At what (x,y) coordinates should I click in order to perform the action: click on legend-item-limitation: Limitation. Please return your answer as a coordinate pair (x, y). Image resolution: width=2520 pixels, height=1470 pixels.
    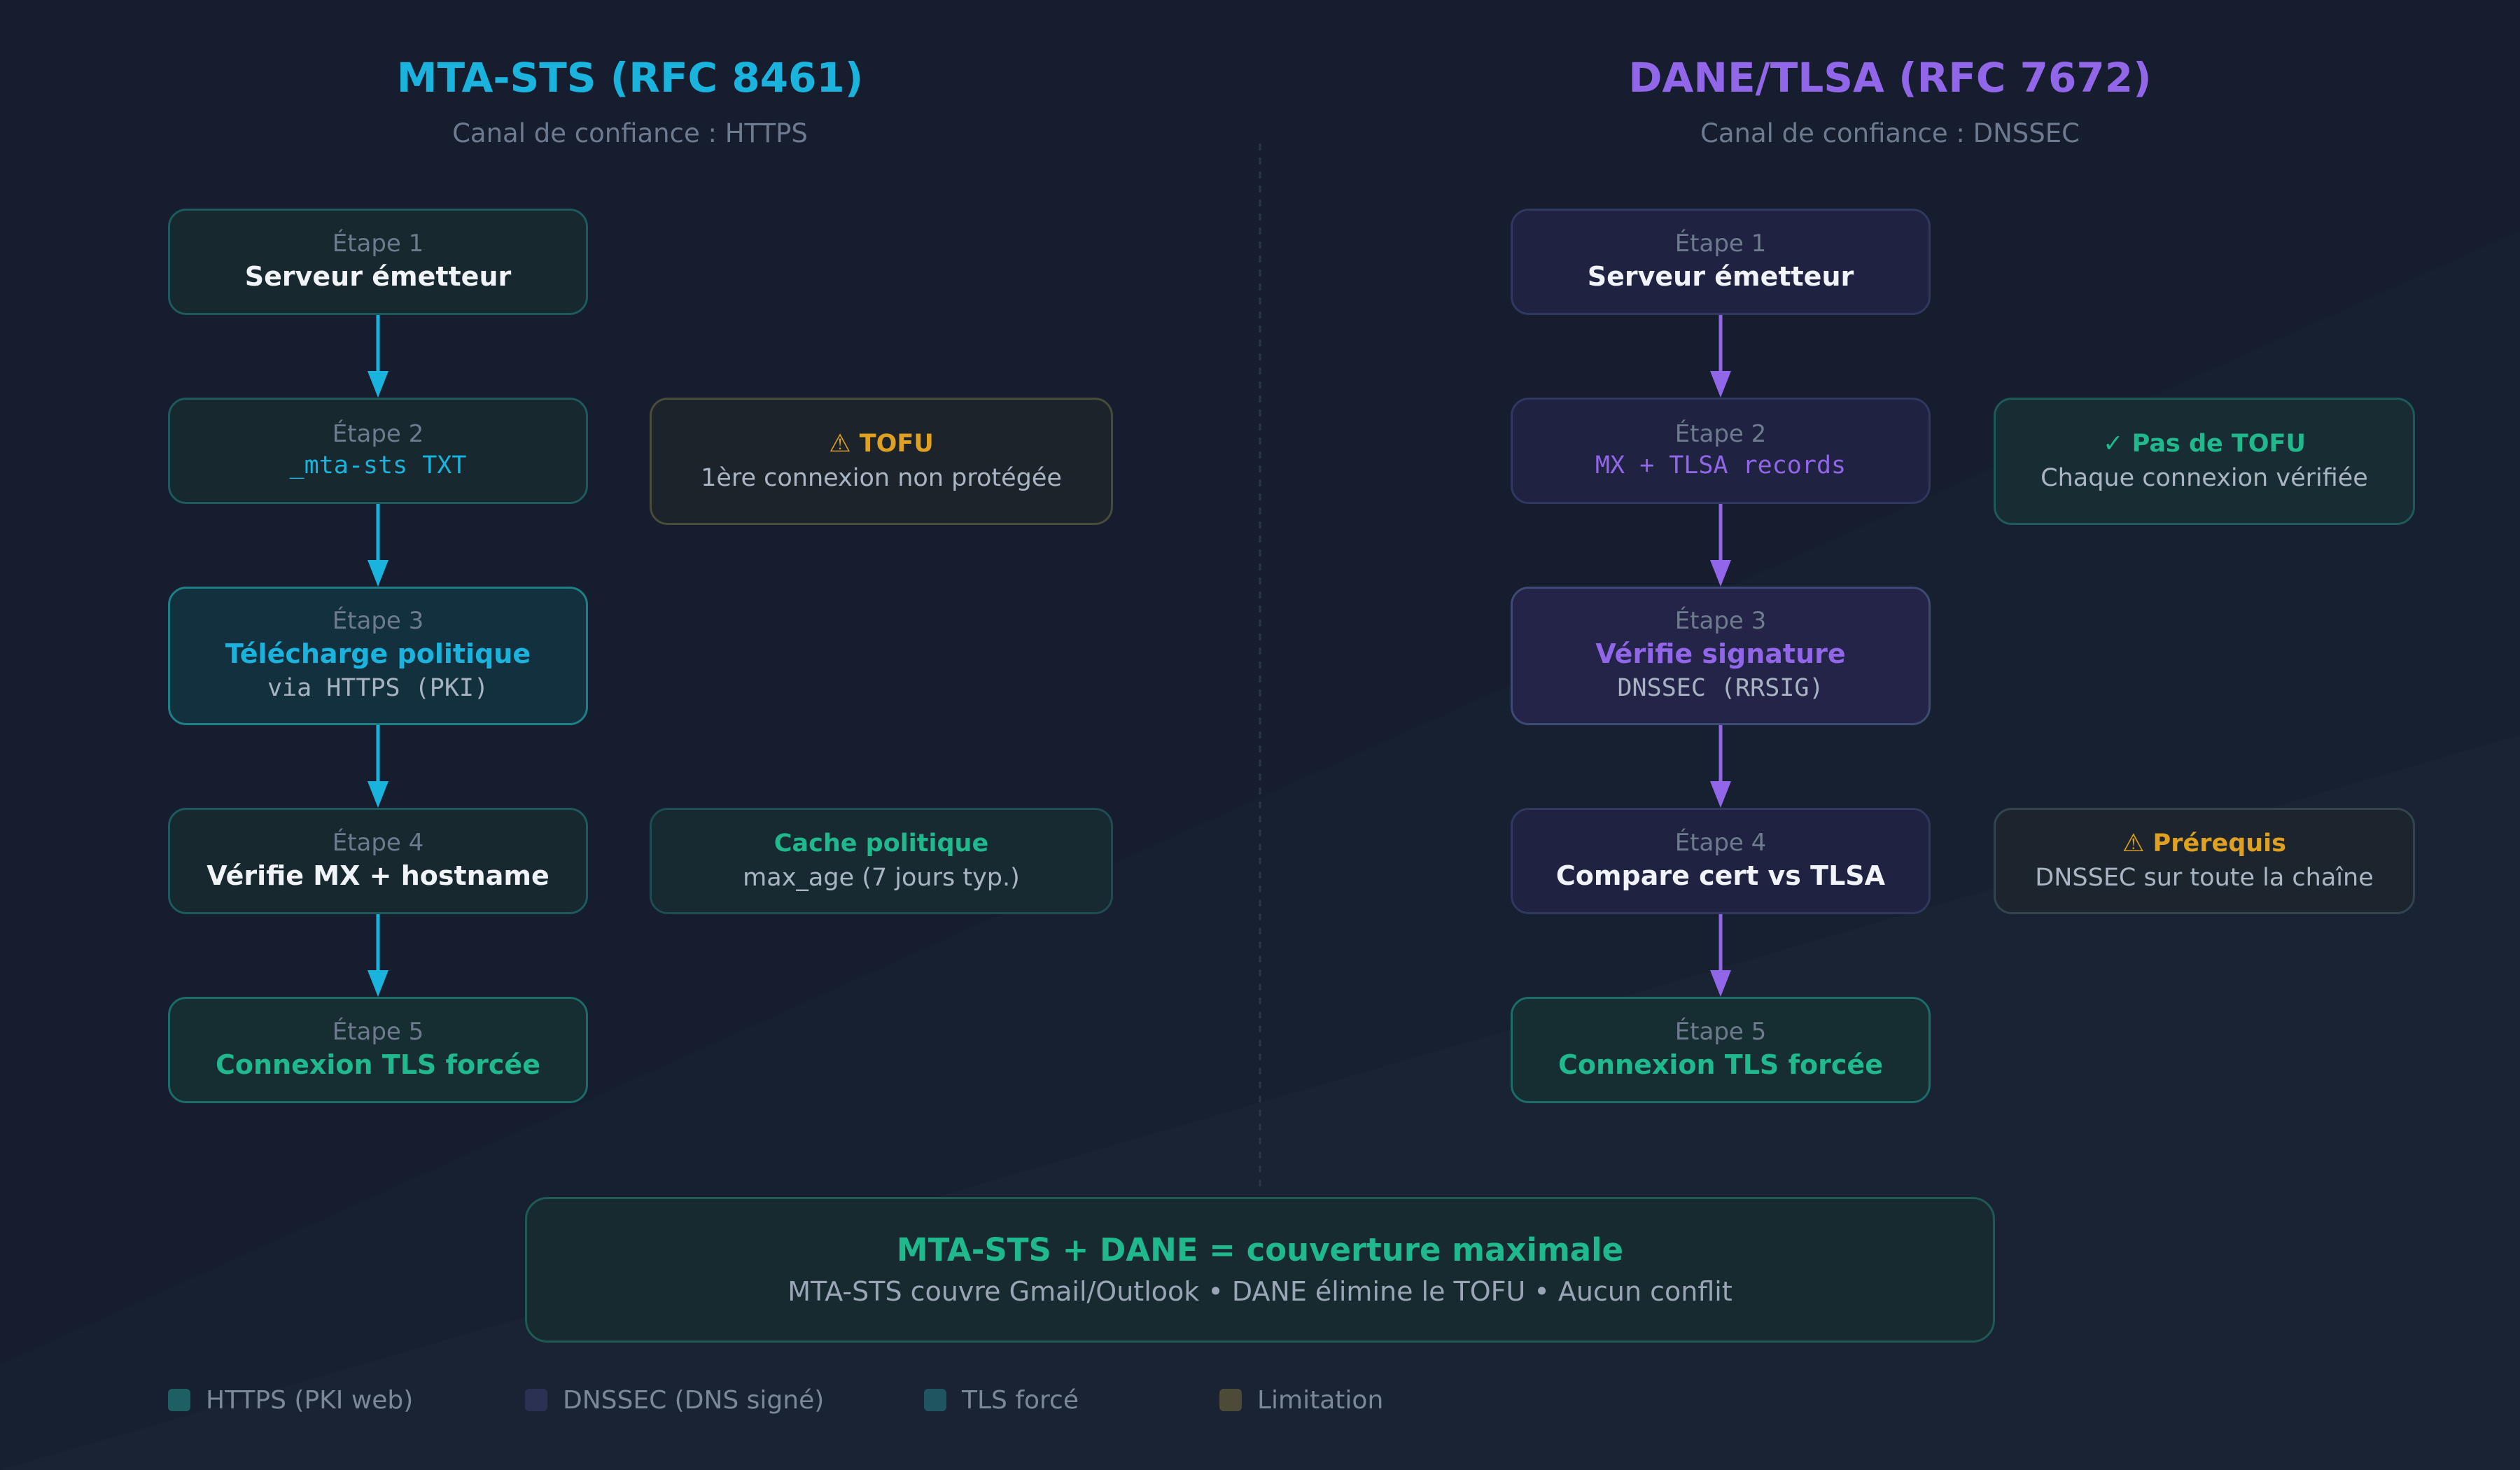
    Looking at the image, I should click on (1301, 1400).